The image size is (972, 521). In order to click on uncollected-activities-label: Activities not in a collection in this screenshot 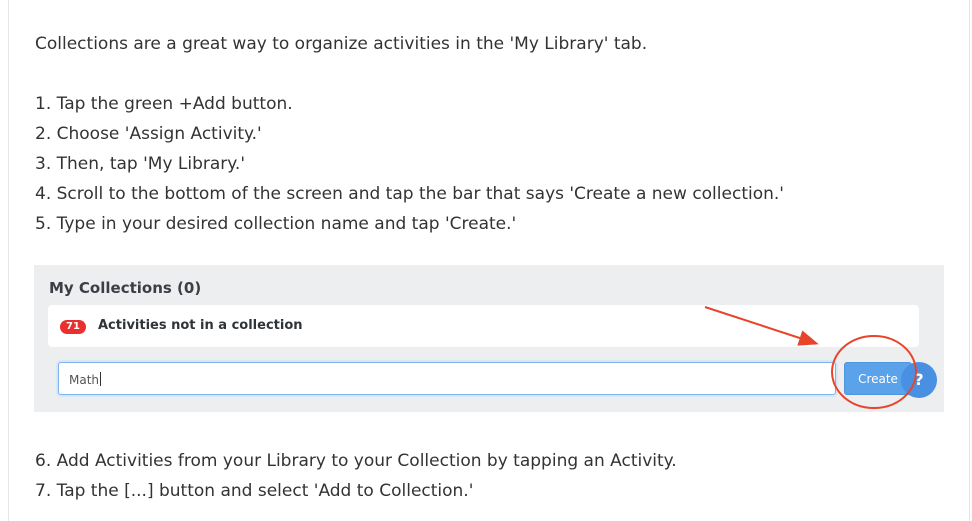, I will do `click(200, 325)`.